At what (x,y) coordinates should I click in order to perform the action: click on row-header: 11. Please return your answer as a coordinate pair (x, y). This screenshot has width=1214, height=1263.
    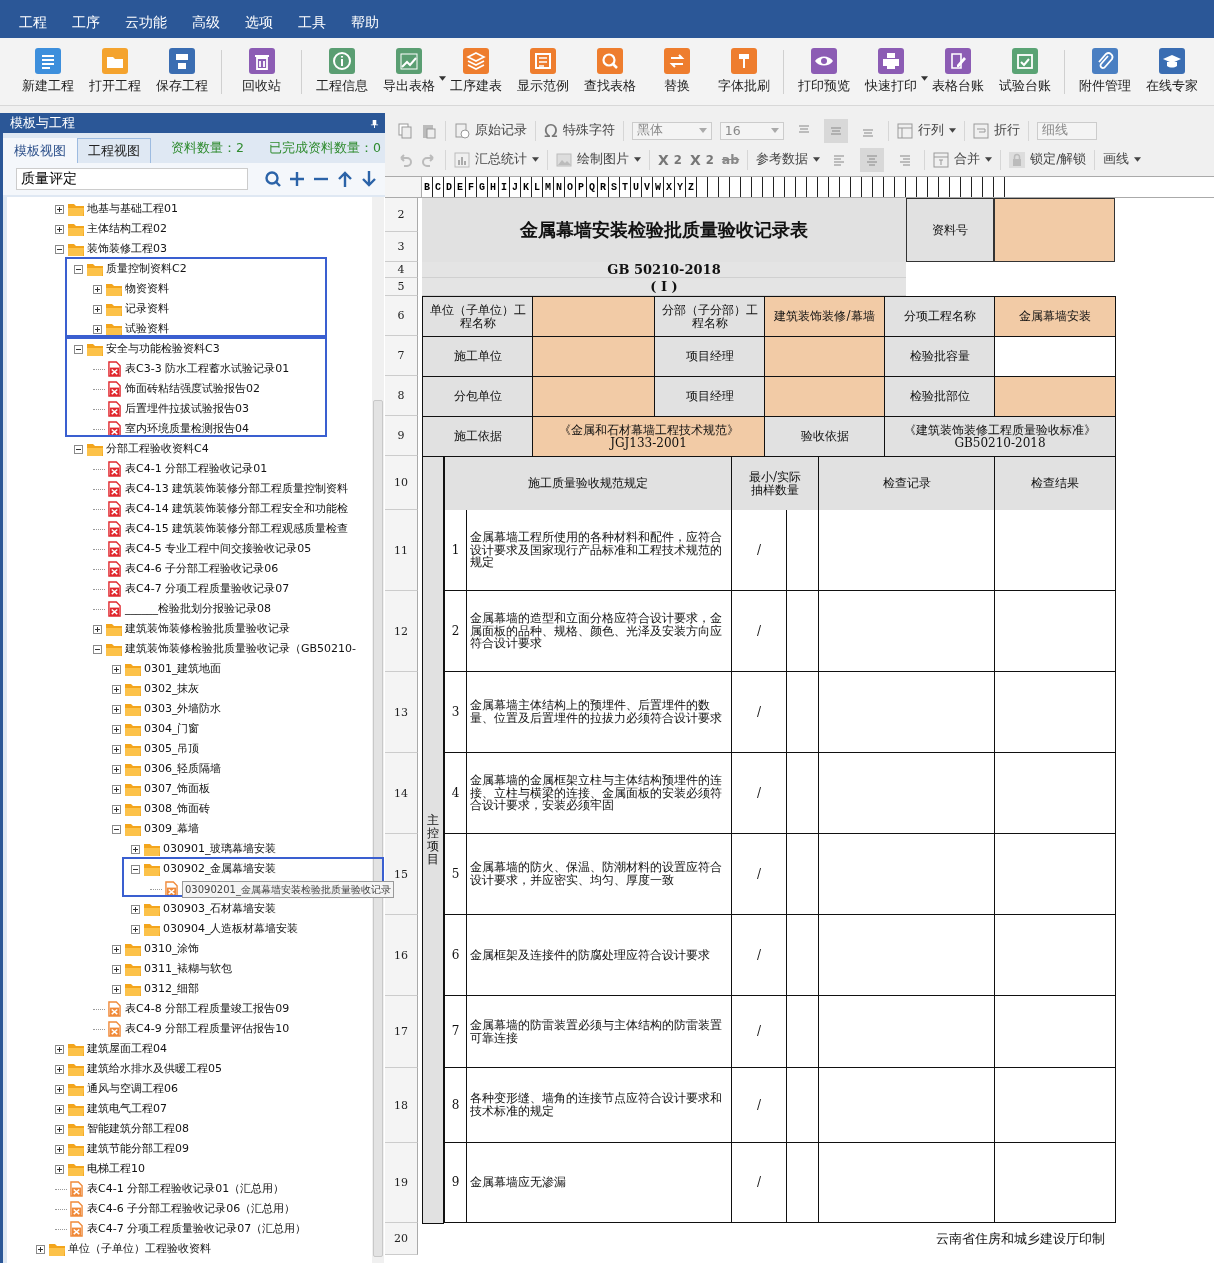
    Looking at the image, I should click on (401, 550).